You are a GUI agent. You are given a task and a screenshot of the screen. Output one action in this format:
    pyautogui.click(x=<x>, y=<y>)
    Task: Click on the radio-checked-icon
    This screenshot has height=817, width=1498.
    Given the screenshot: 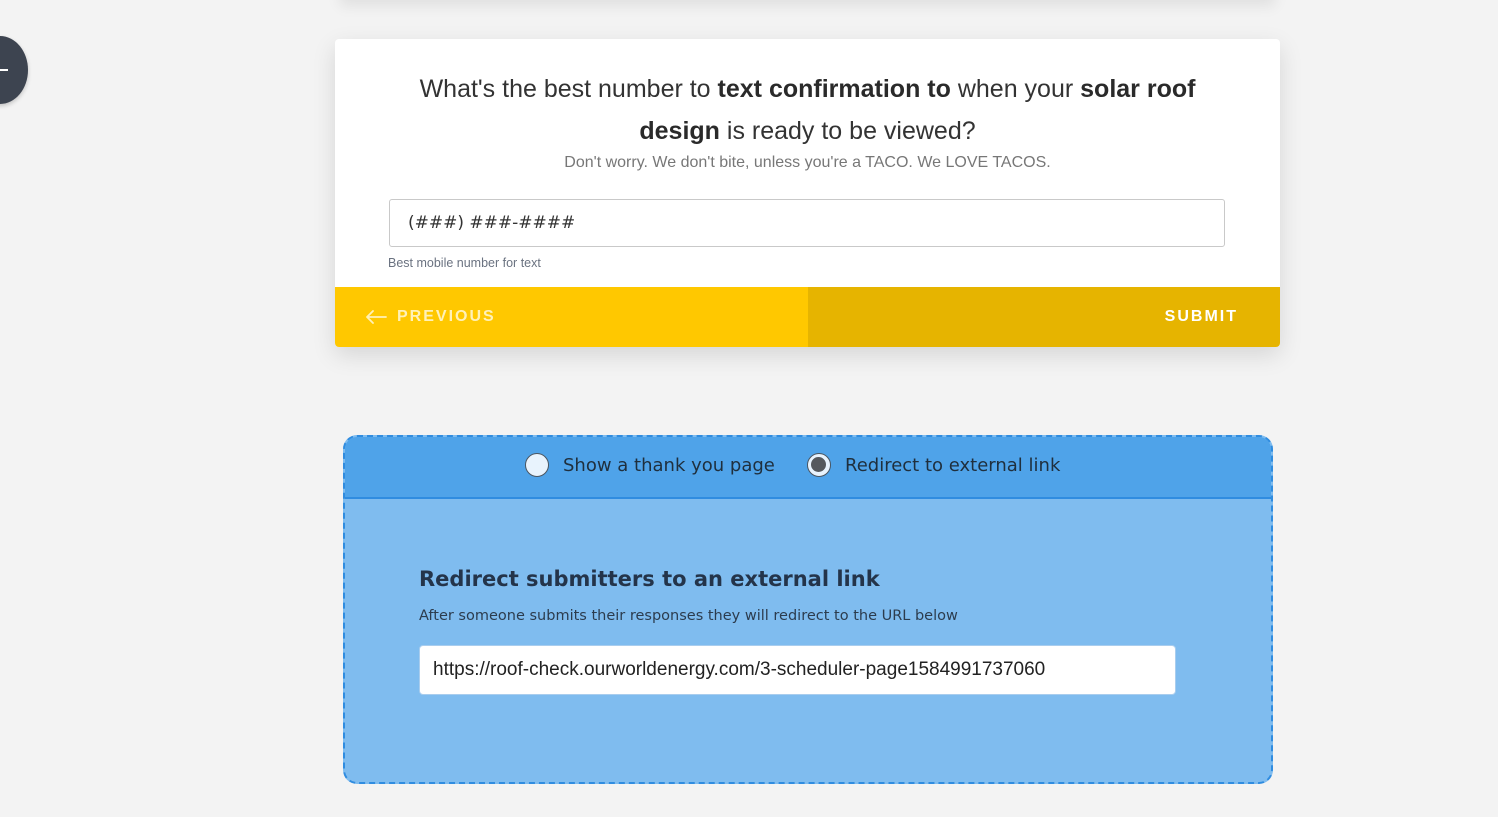 What is the action you would take?
    pyautogui.click(x=819, y=465)
    